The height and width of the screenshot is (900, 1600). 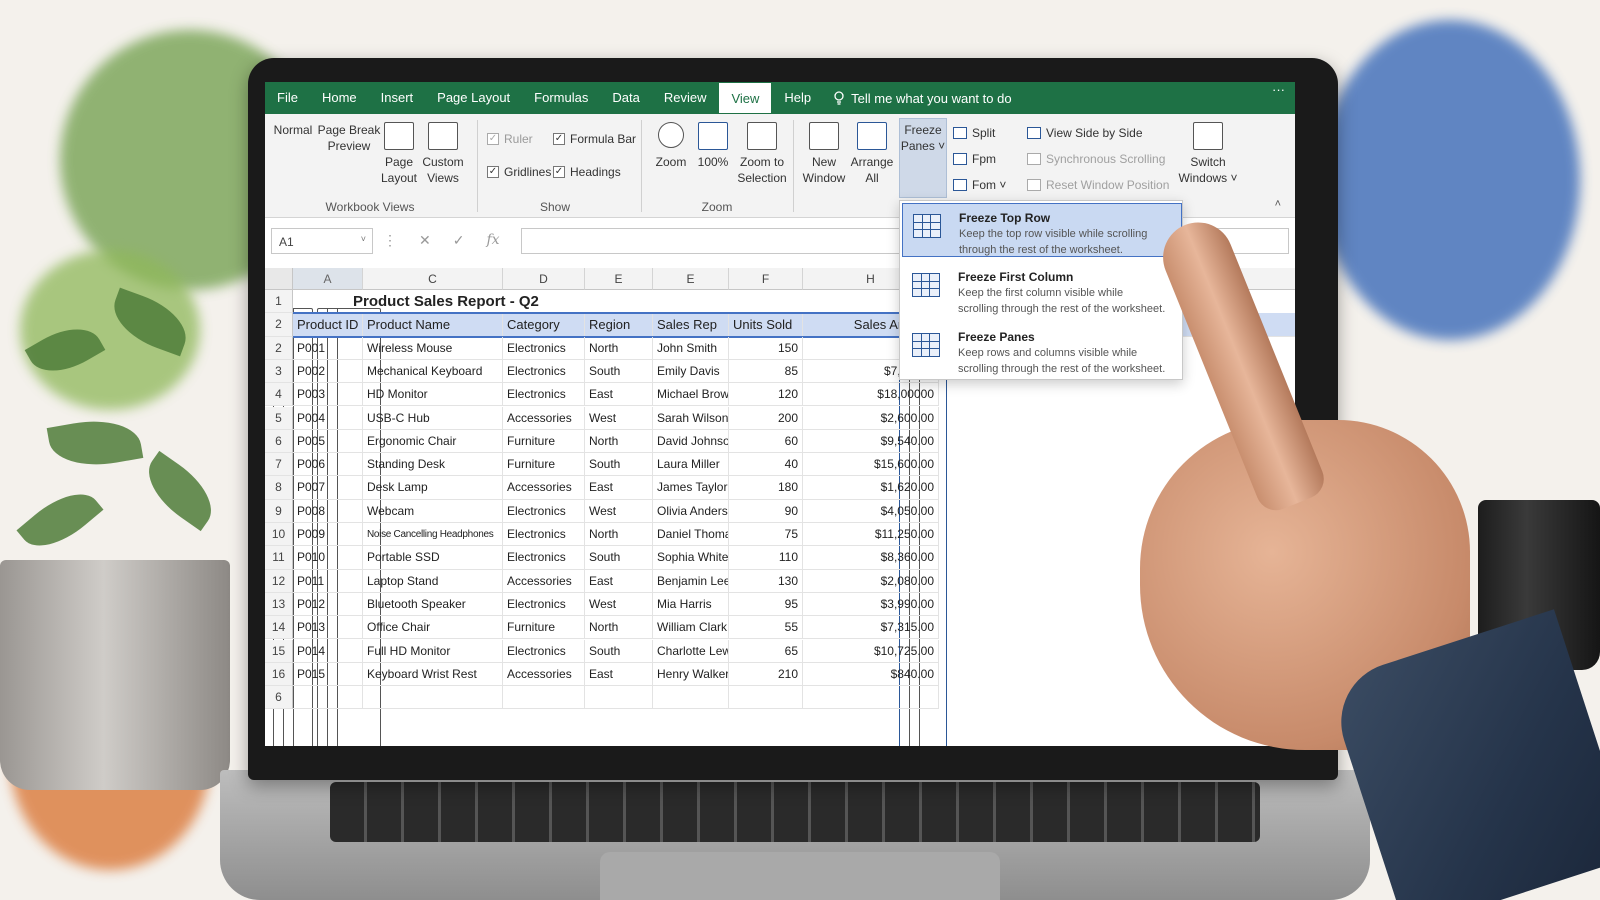 I want to click on table-cell: Michael Brown, so click(x=691, y=395).